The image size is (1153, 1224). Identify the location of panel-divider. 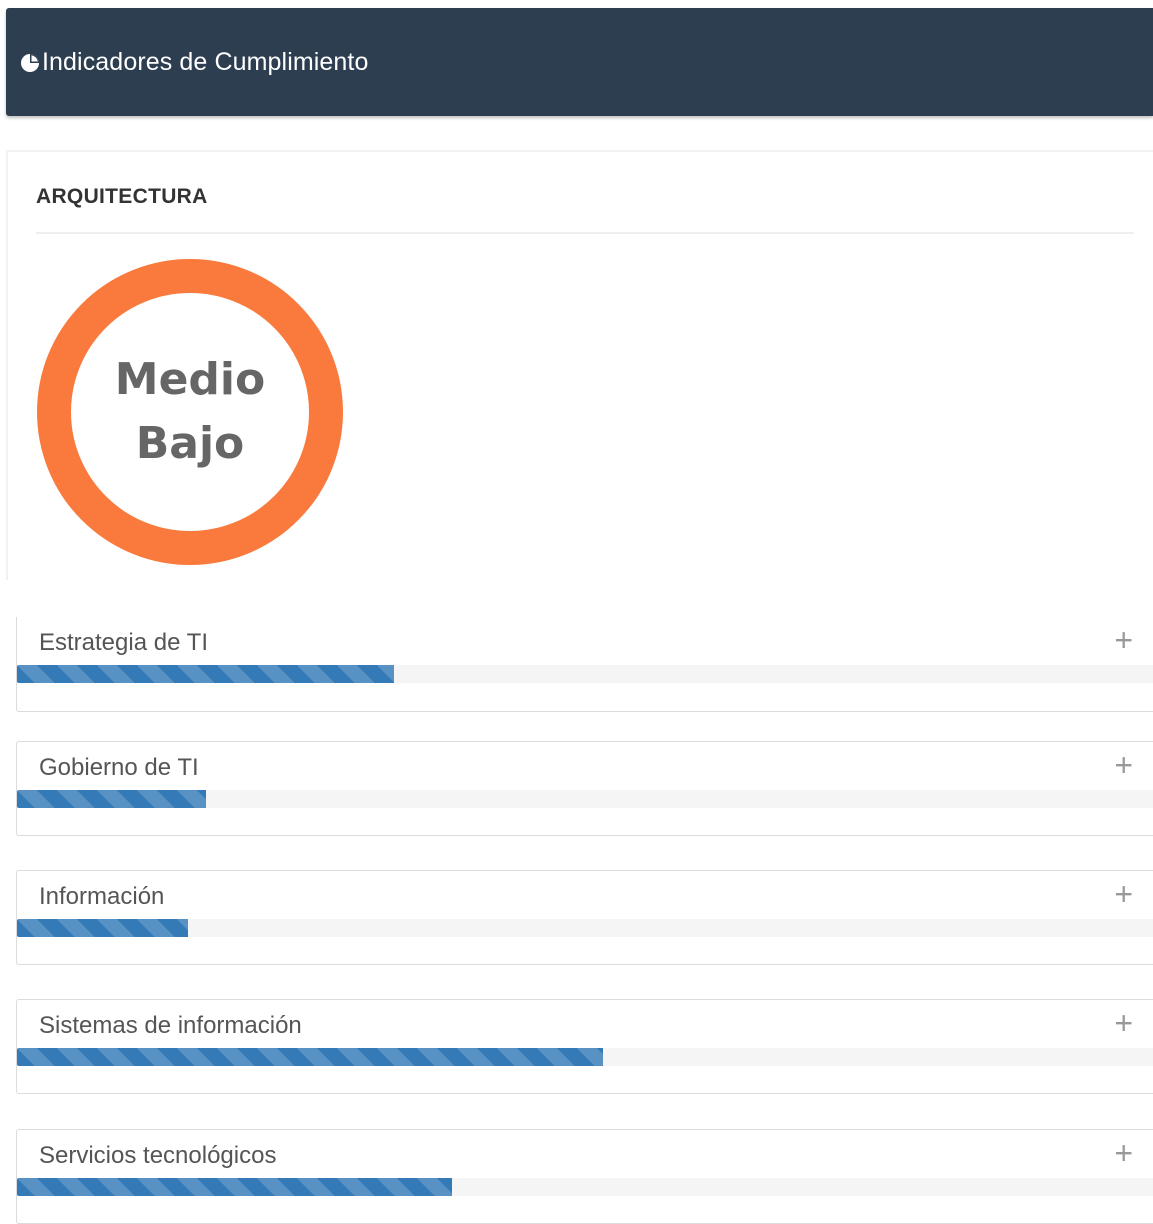
(585, 233).